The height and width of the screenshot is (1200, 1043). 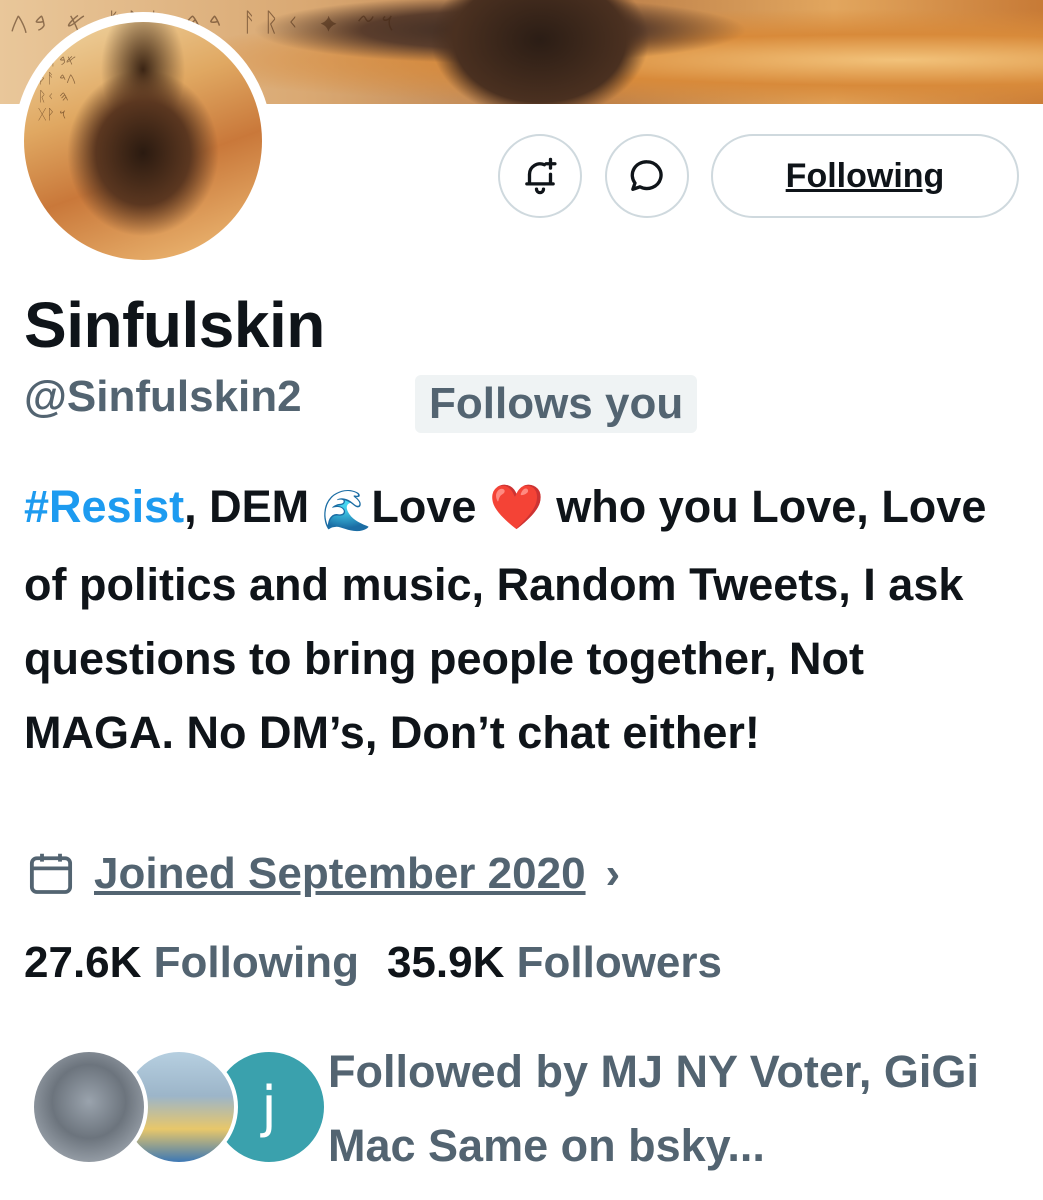 I want to click on joined-date-row: Joined September 2020 ›, so click(x=322, y=874).